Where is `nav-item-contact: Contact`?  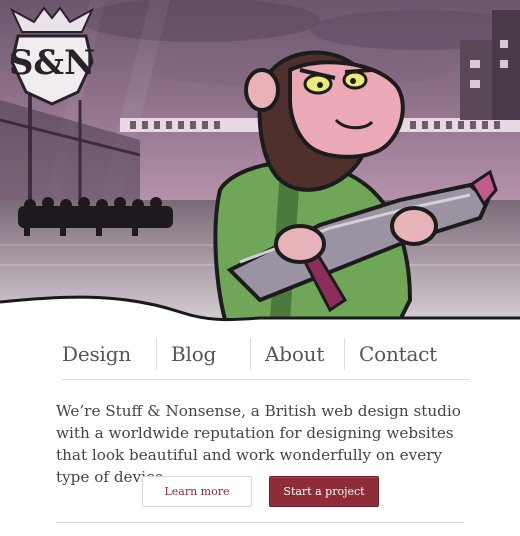
nav-item-contact: Contact is located at coordinates (407, 354).